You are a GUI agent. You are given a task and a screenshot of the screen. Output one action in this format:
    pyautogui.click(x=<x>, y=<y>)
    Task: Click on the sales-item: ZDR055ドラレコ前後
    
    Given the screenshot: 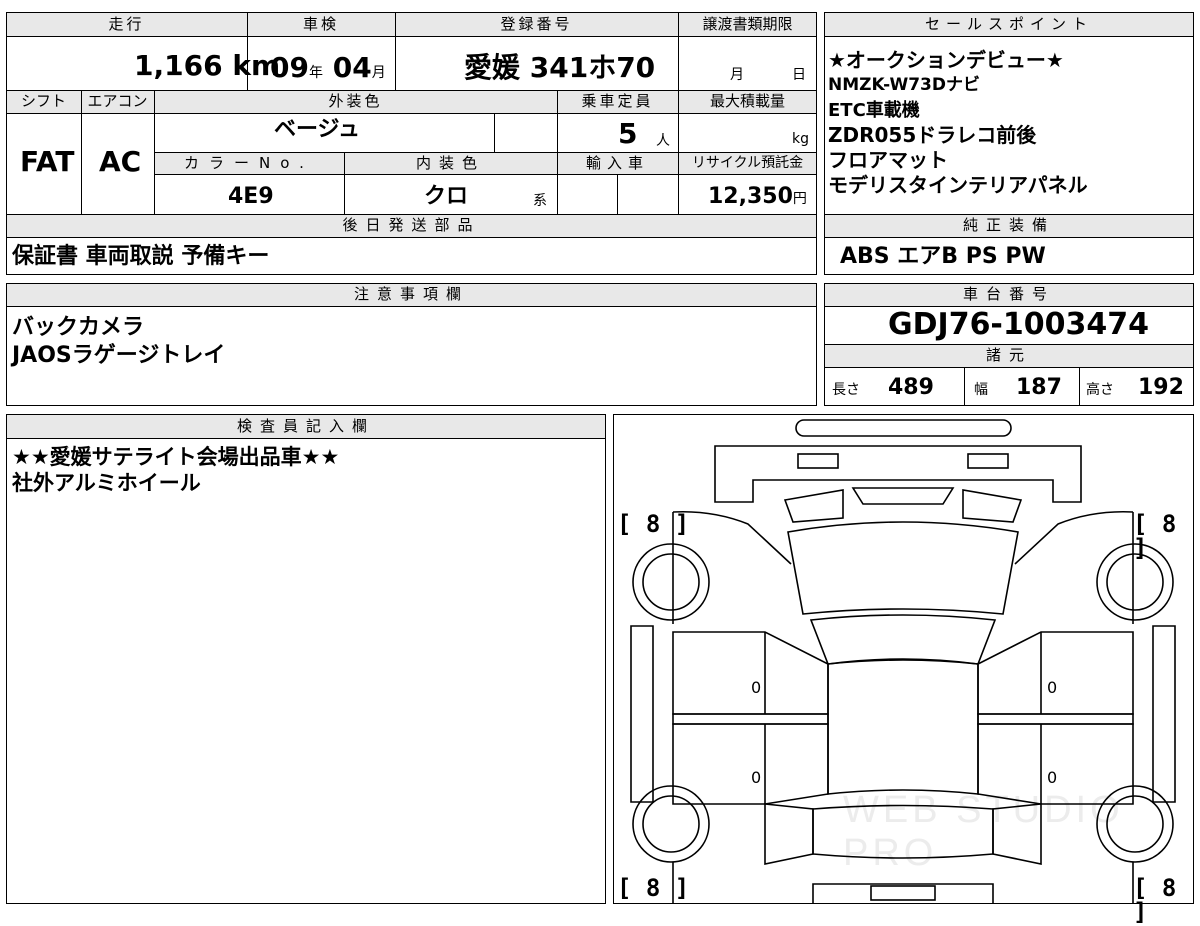 What is the action you would take?
    pyautogui.click(x=932, y=135)
    